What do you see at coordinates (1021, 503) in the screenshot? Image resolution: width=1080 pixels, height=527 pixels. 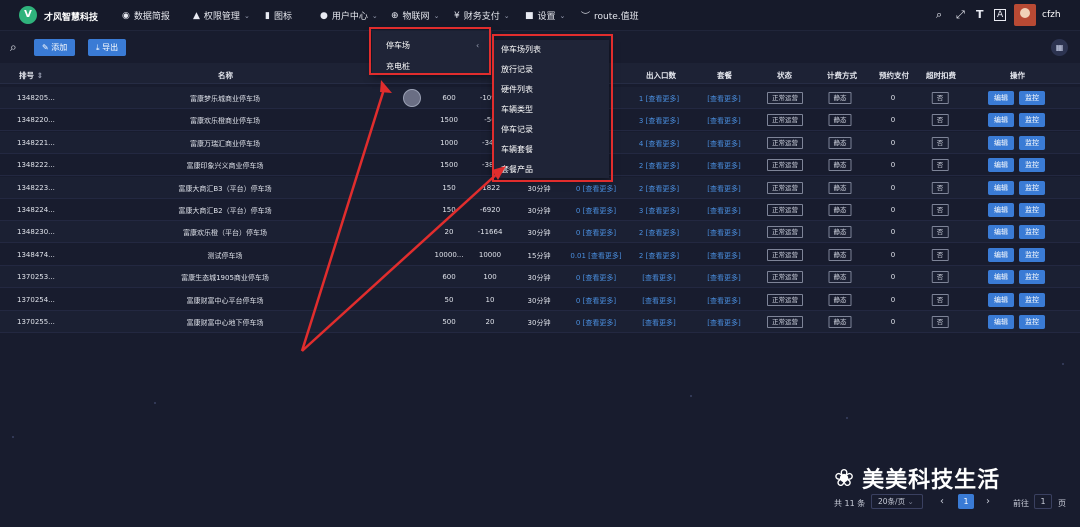 I see `goto-label: 前往` at bounding box center [1021, 503].